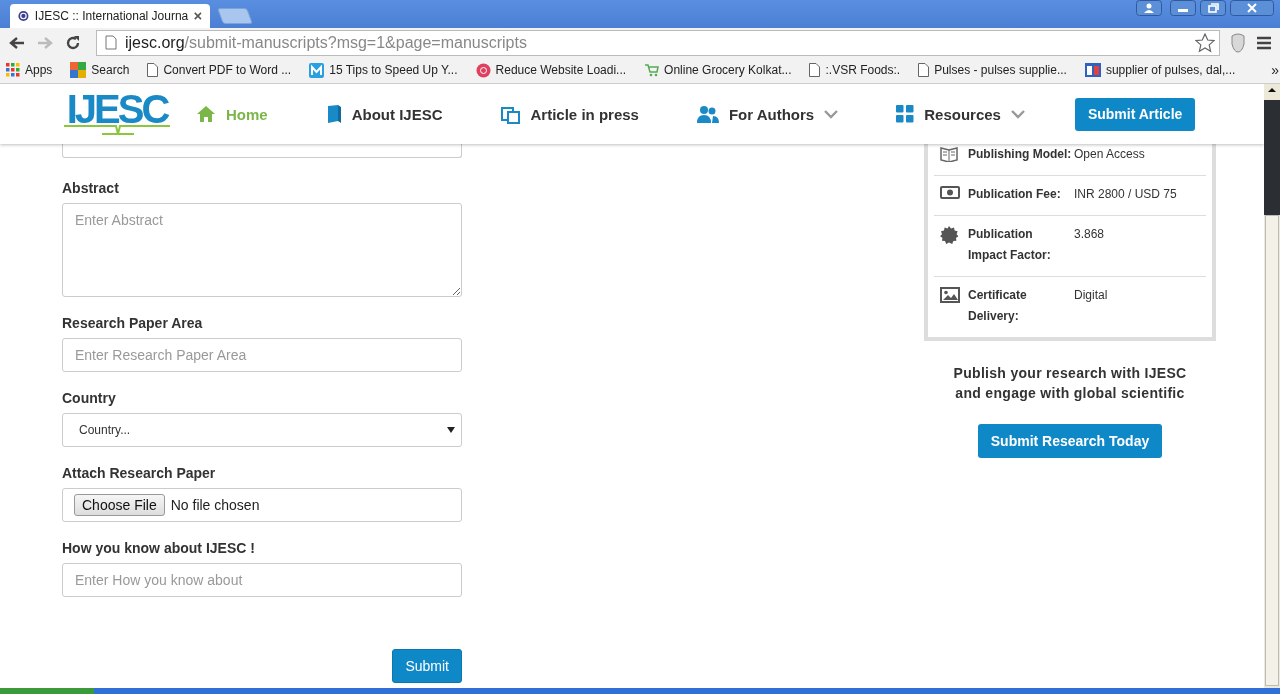  What do you see at coordinates (1070, 441) in the screenshot?
I see `submit-research-button: Submit Research Today` at bounding box center [1070, 441].